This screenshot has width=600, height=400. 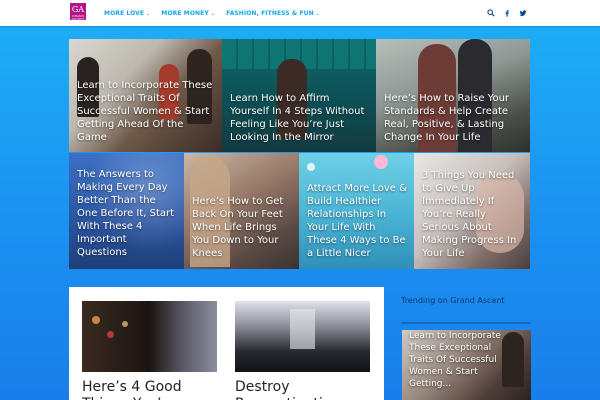 What do you see at coordinates (188, 13) in the screenshot?
I see `nav-item-more-money: MORE MONEY ⌄` at bounding box center [188, 13].